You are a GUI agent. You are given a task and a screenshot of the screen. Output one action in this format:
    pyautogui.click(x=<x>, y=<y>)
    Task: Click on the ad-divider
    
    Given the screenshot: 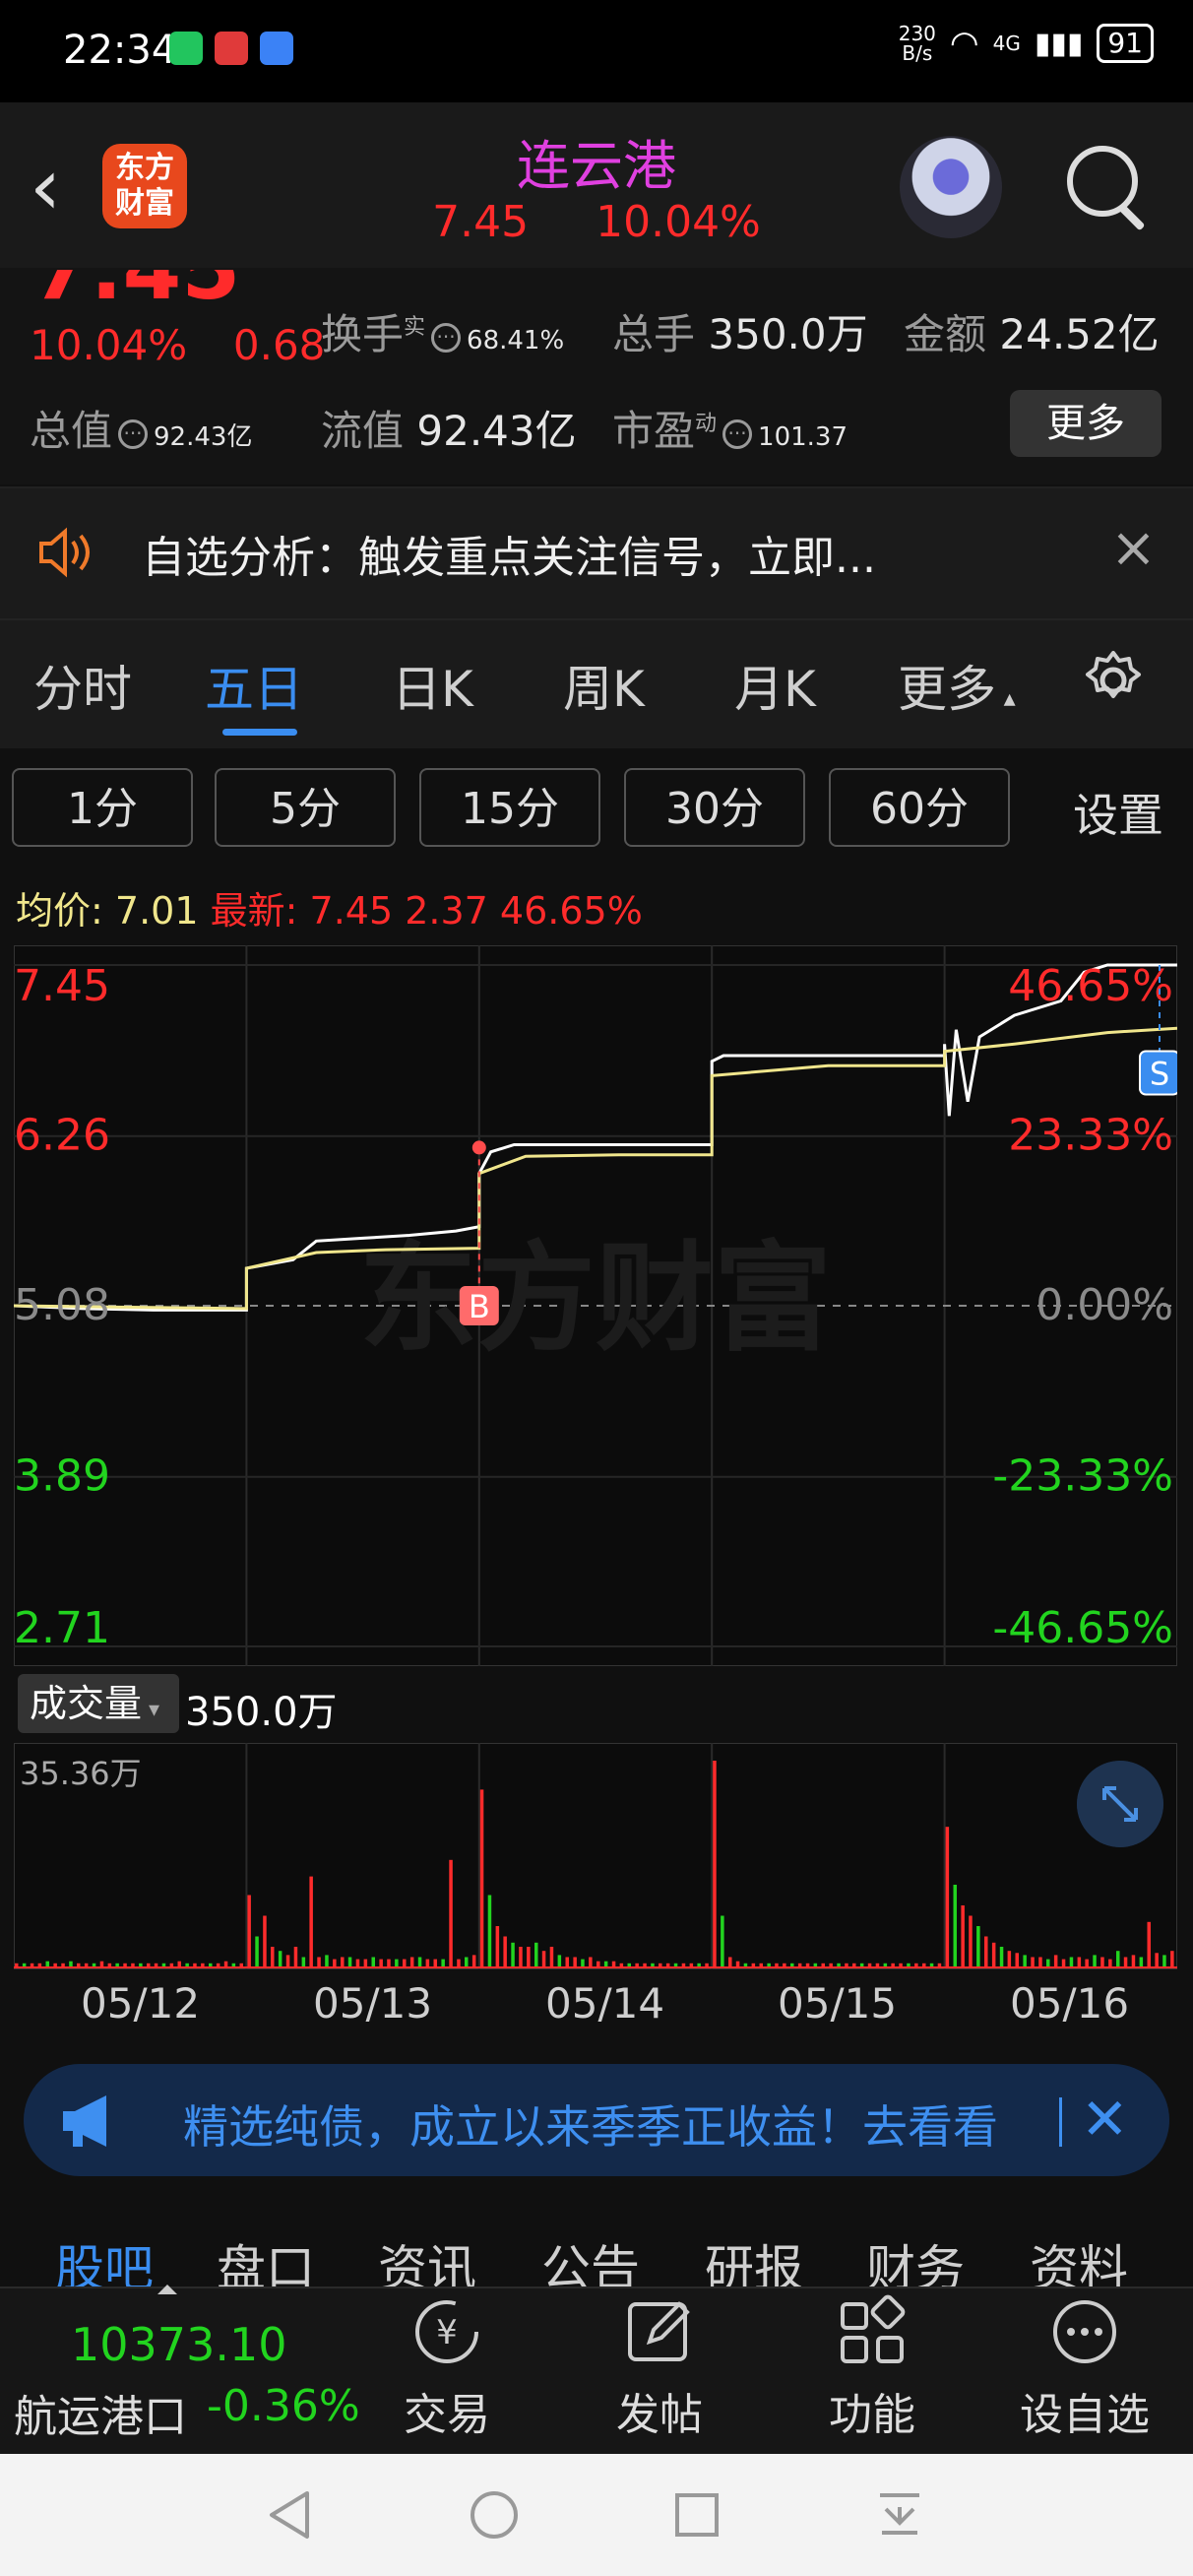 What is the action you would take?
    pyautogui.click(x=1060, y=2122)
    